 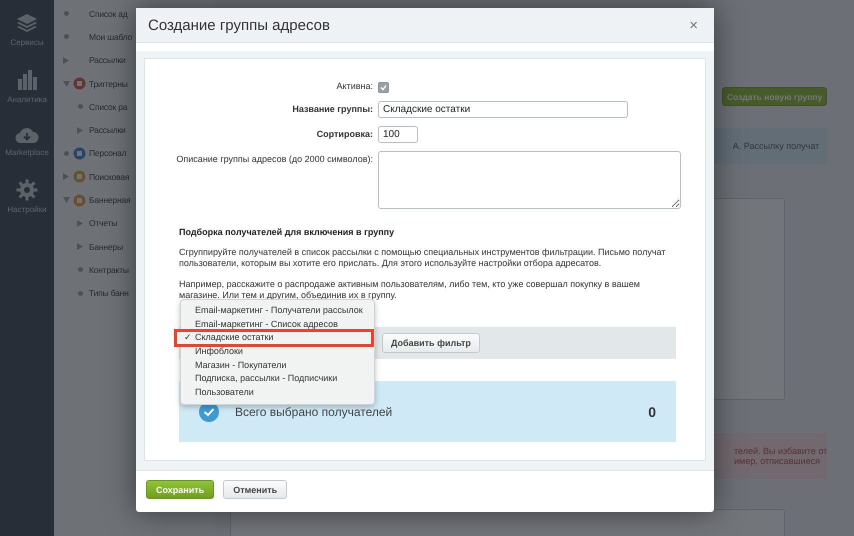 I want to click on menu-item: Отчеты, so click(x=103, y=223).